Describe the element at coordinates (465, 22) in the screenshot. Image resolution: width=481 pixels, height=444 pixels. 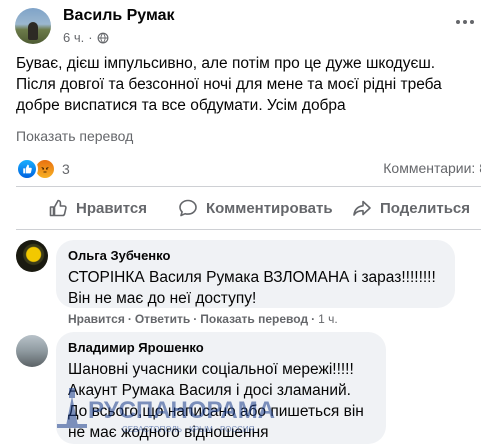
I see `more-horizontal-icon` at that location.